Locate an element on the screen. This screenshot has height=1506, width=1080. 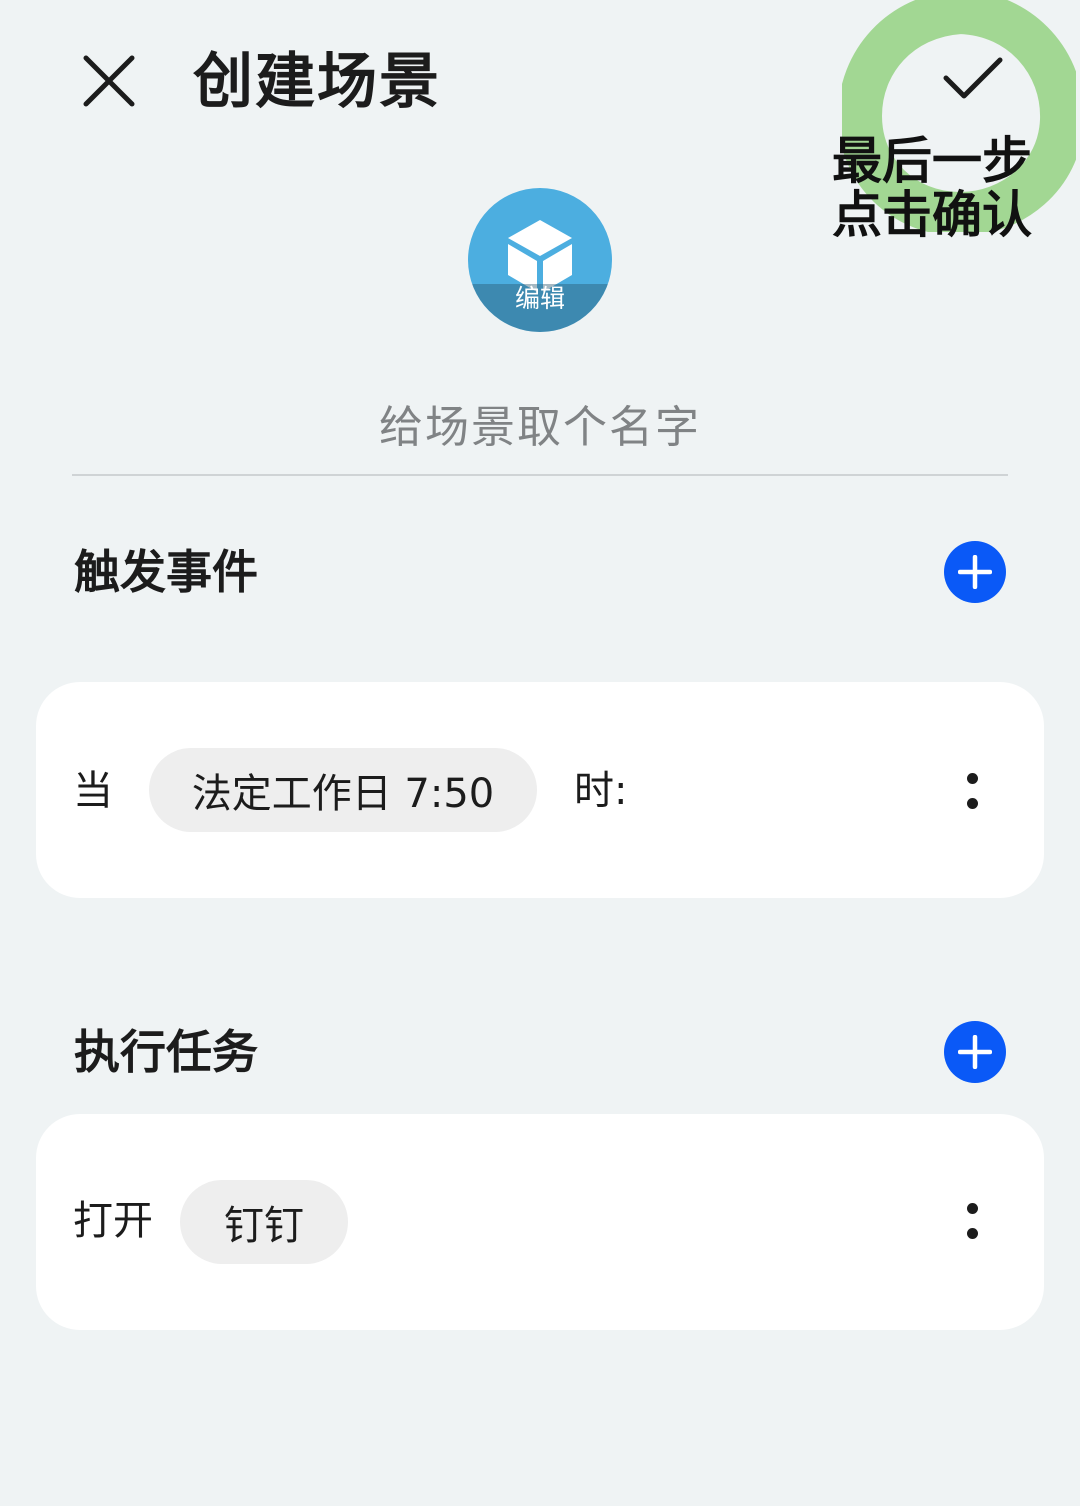
trigger-more-button is located at coordinates (972, 791).